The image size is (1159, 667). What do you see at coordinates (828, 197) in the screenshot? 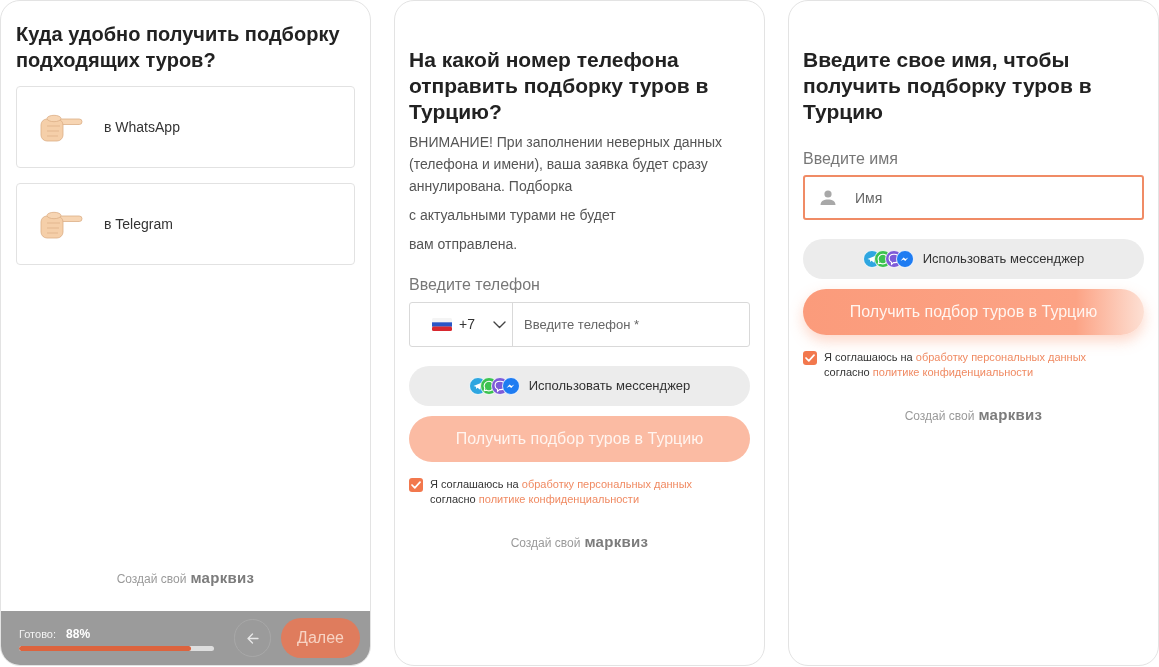
I see `user-icon` at bounding box center [828, 197].